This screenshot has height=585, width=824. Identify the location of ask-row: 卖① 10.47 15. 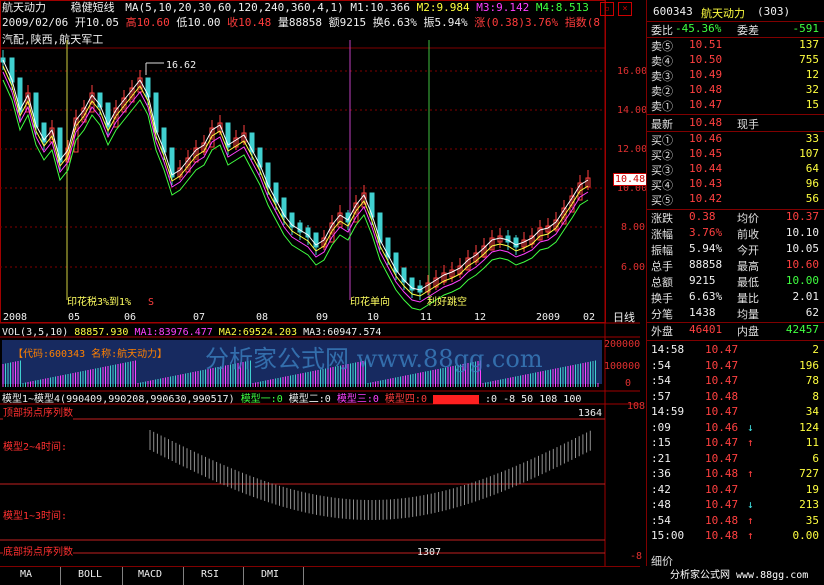
(736, 105).